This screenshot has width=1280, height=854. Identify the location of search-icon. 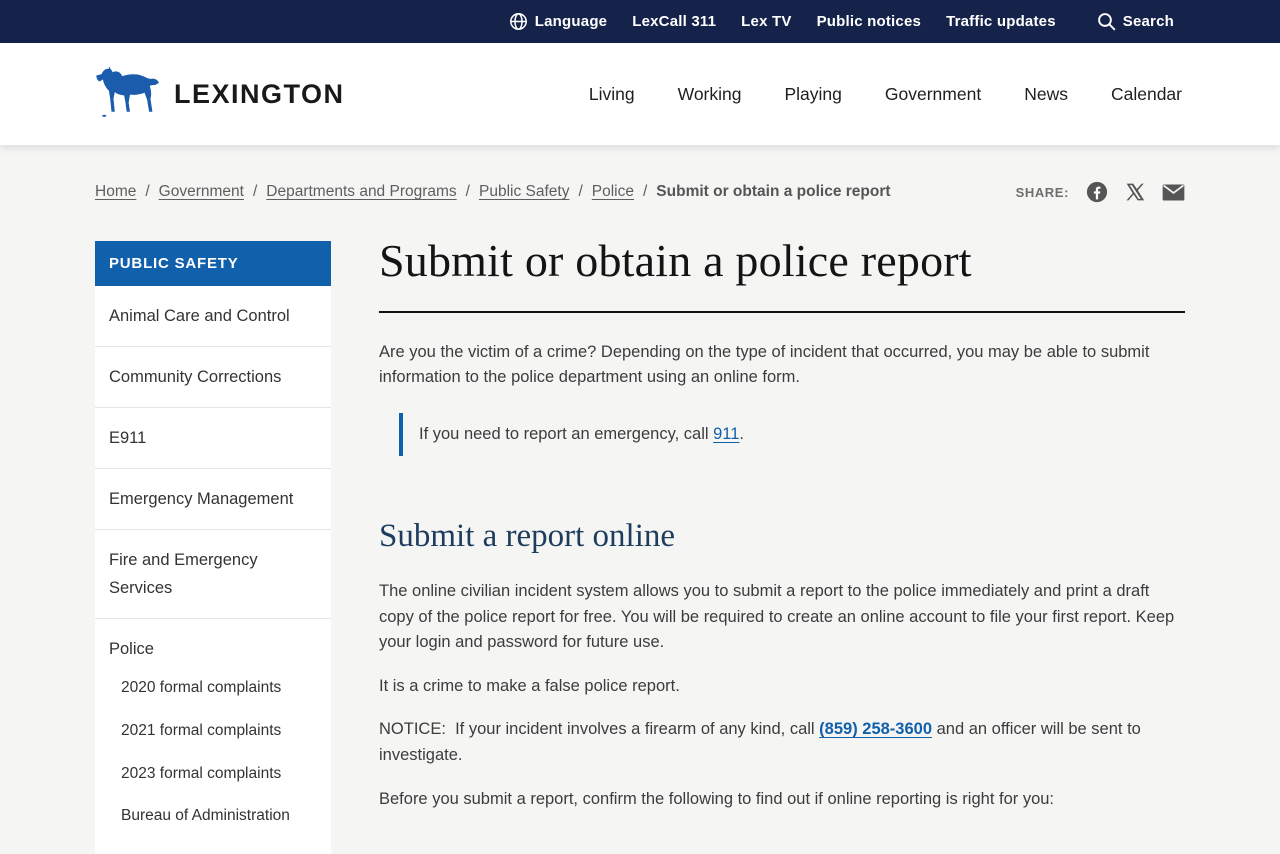
(1106, 21).